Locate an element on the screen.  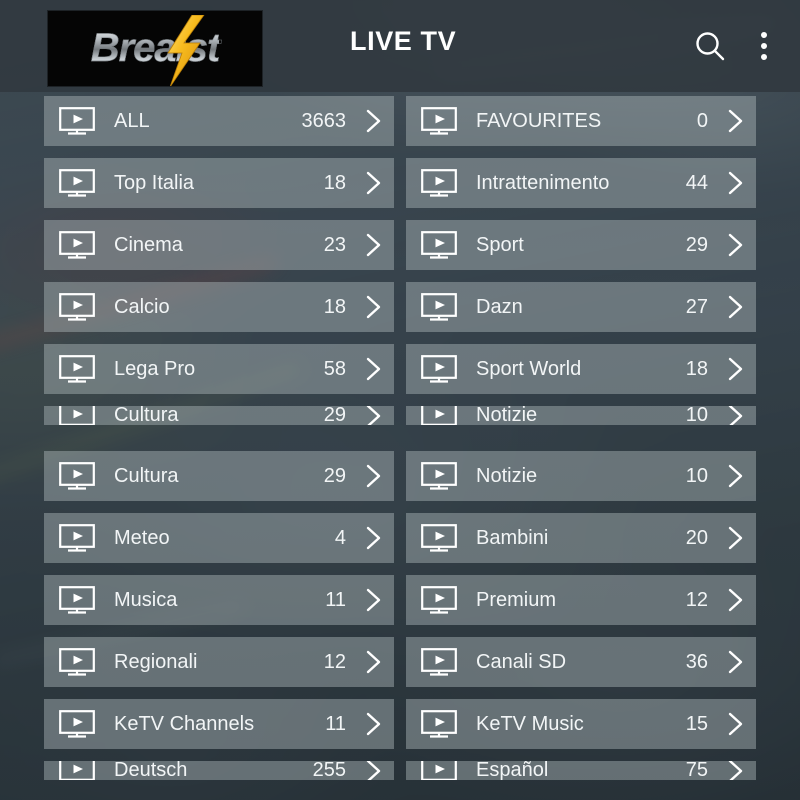
overflow-menu-button is located at coordinates (764, 46).